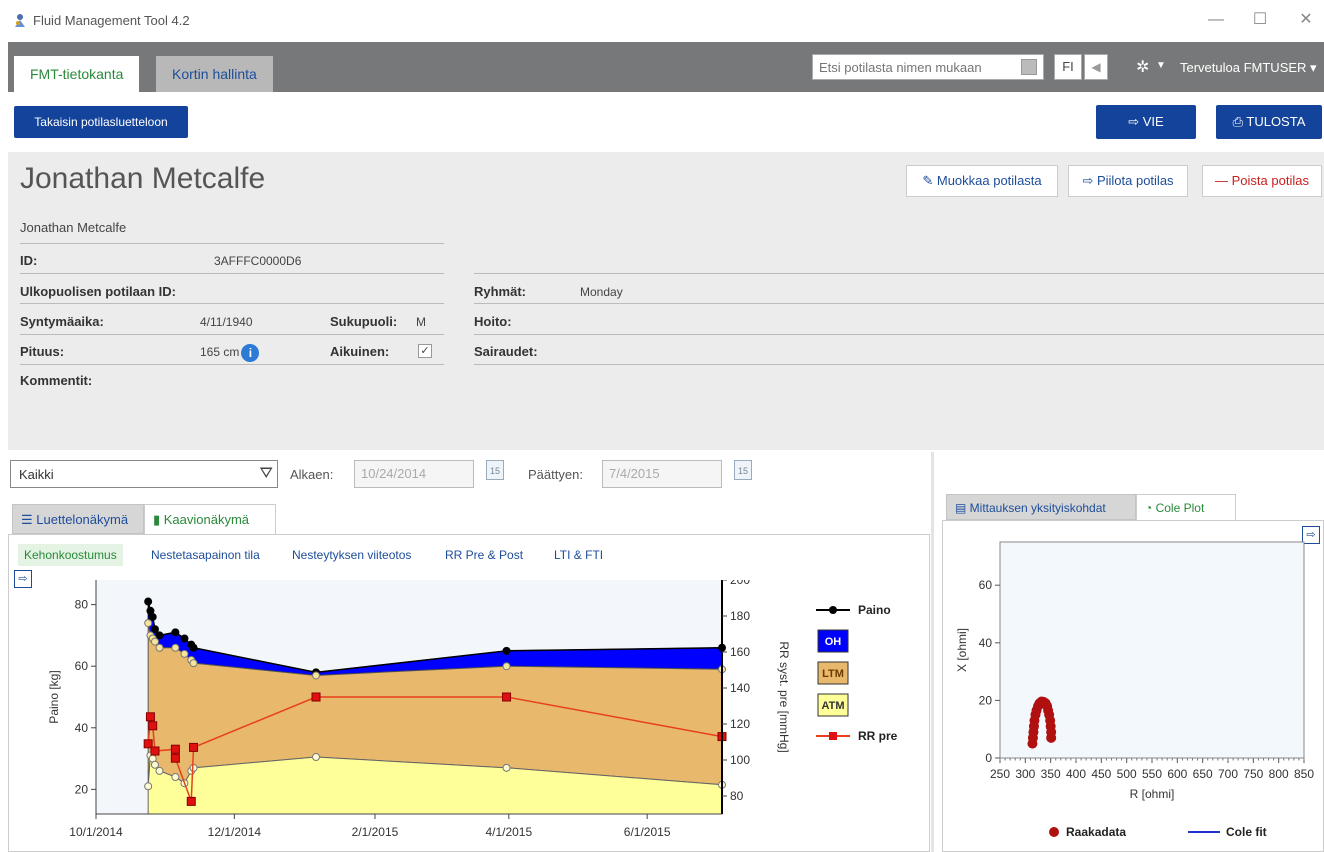 This screenshot has height=852, width=1324. What do you see at coordinates (54, 696) in the screenshot?
I see `y-axis-title: Paino [kg]` at bounding box center [54, 696].